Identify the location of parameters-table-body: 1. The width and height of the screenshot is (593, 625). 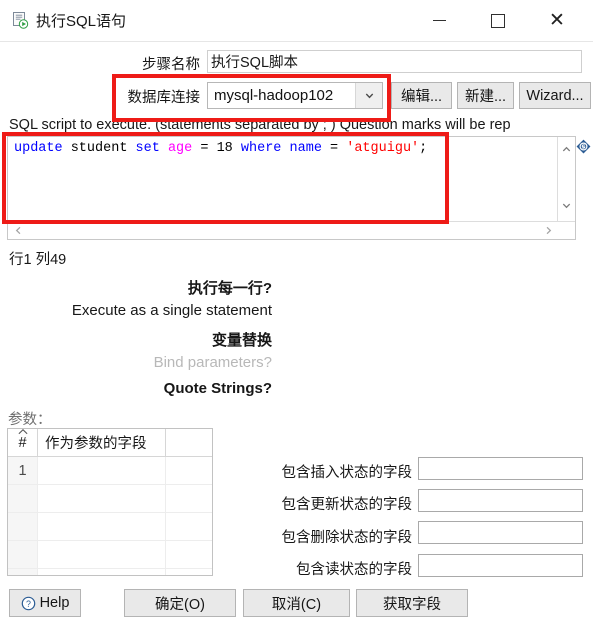
(110, 516).